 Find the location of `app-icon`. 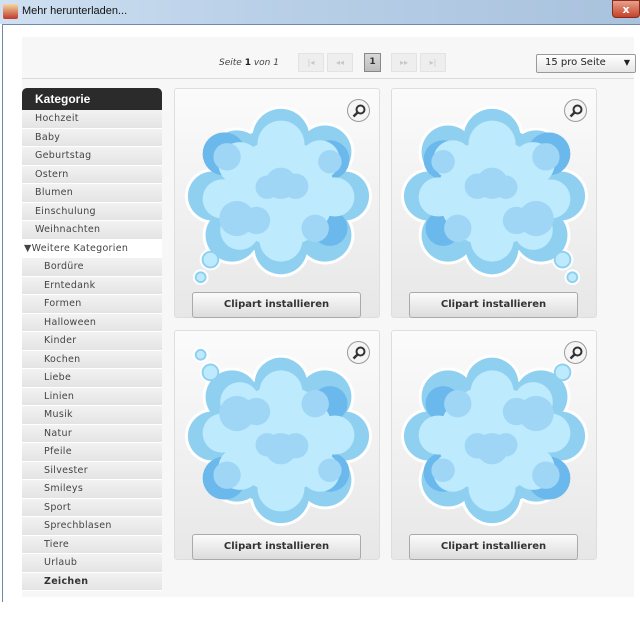

app-icon is located at coordinates (10, 11).